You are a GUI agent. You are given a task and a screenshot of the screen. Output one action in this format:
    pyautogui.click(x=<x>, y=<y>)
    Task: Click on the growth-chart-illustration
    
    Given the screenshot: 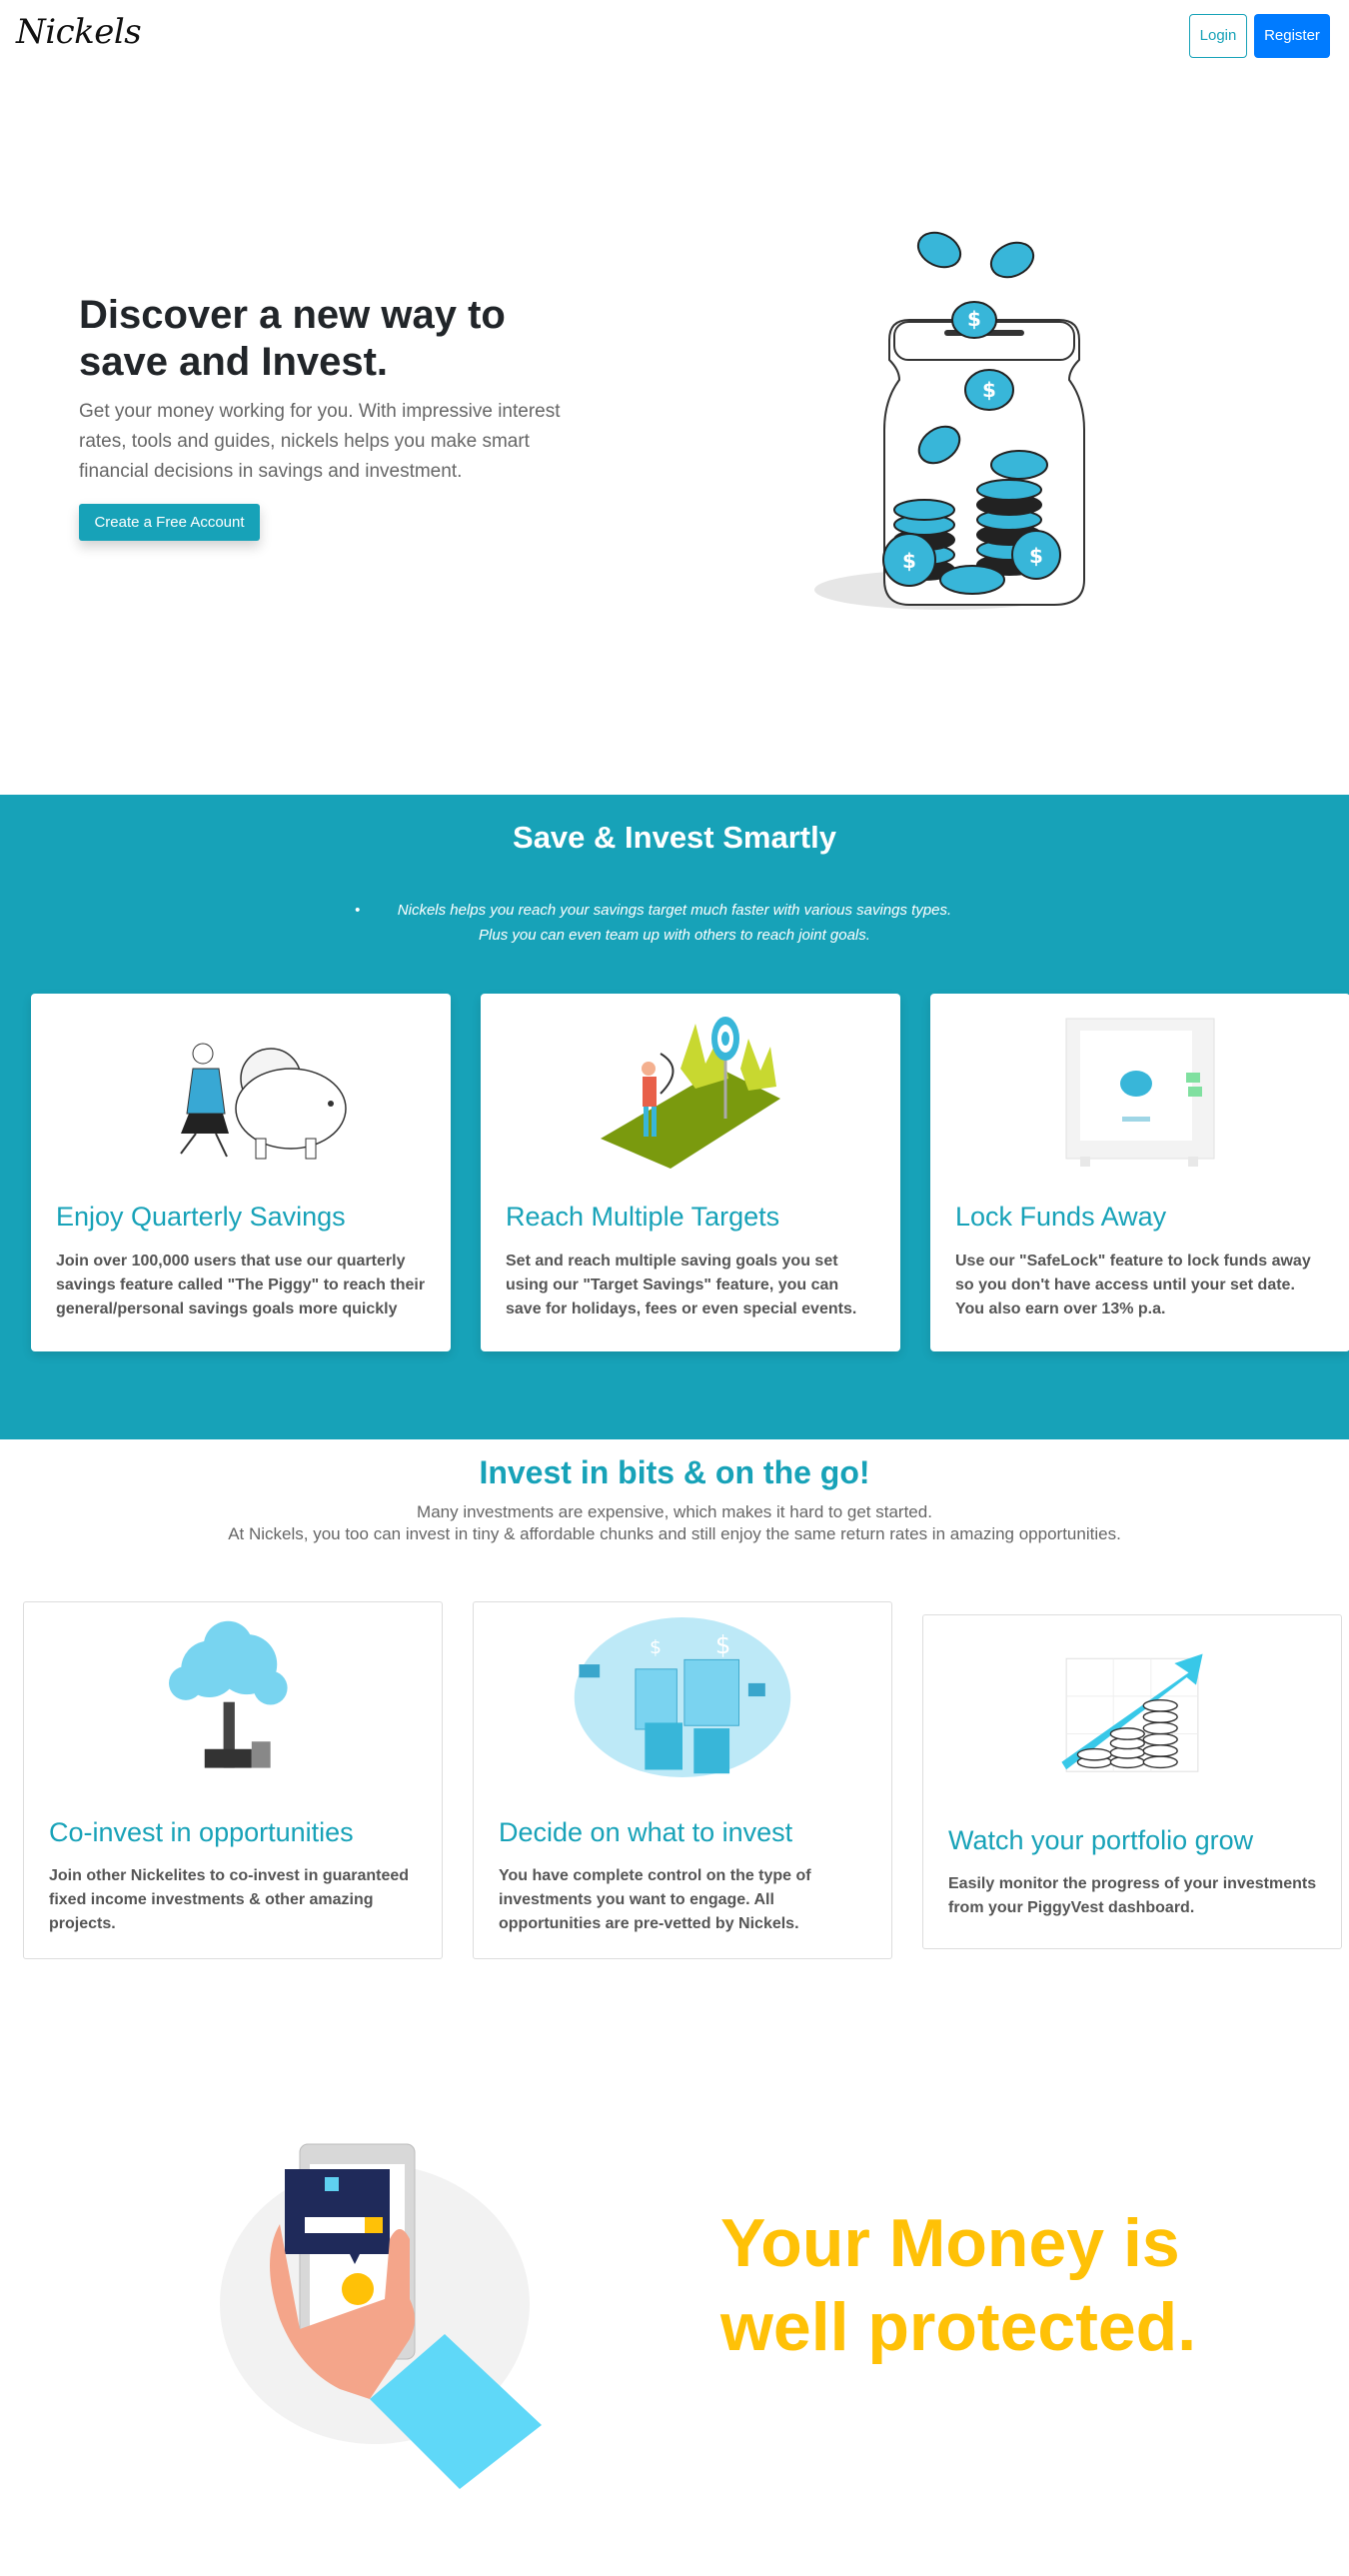 What is the action you would take?
    pyautogui.click(x=1132, y=1712)
    